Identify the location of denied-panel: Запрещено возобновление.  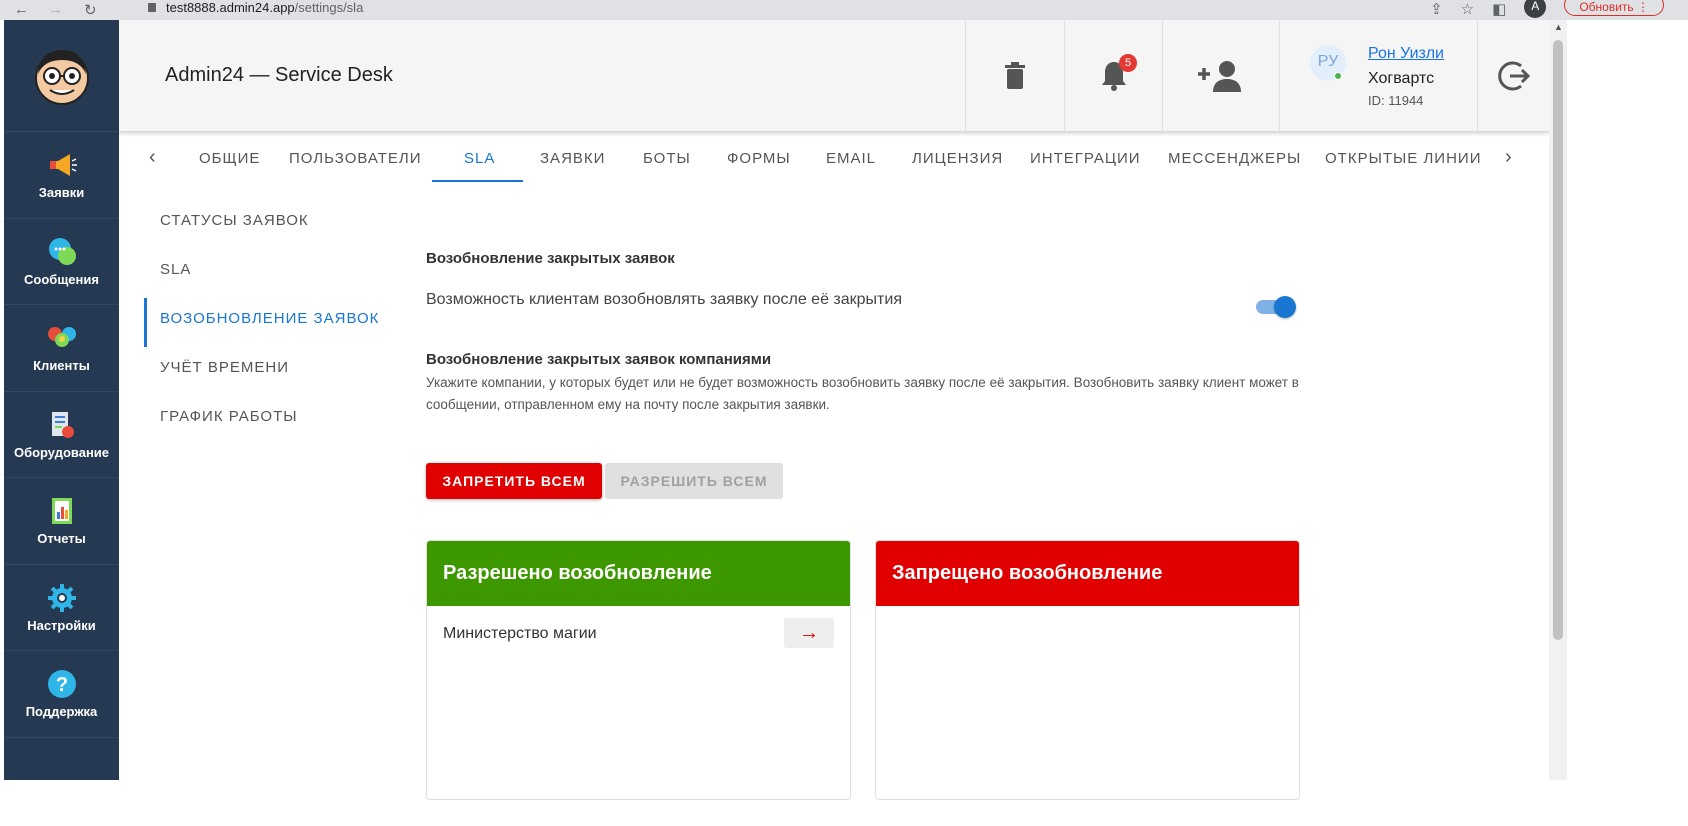
(1087, 670).